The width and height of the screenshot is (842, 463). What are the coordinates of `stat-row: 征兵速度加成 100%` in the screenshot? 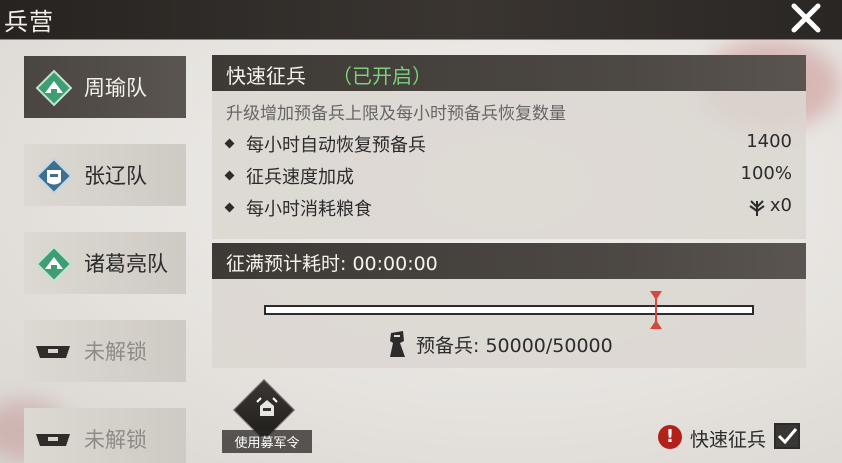 It's located at (508, 176).